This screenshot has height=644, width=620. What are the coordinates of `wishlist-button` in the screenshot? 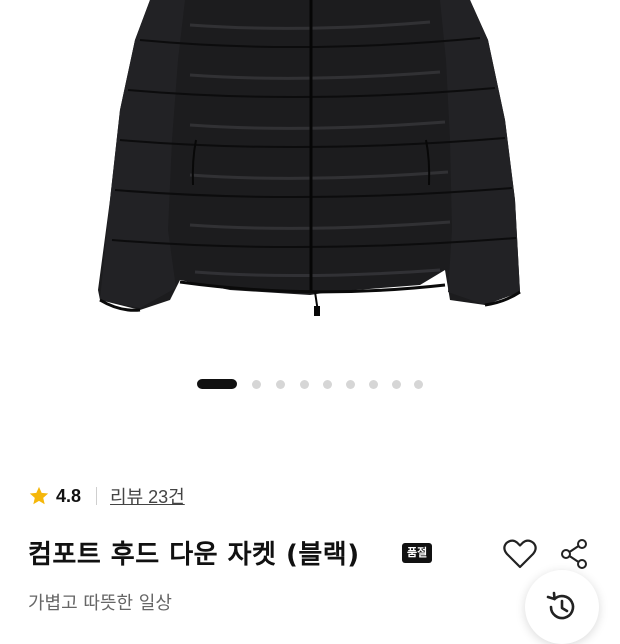 It's located at (520, 554).